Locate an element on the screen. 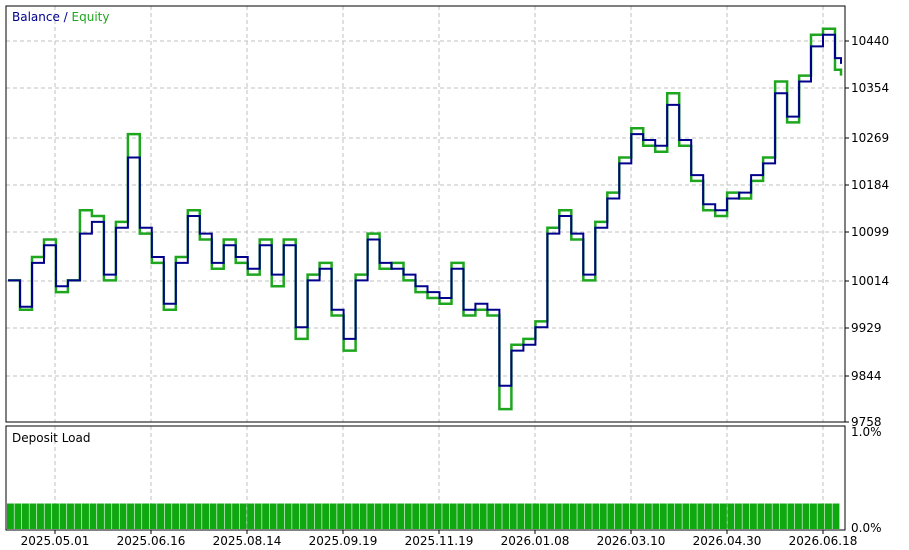 The height and width of the screenshot is (550, 909). load-tick-label: 0.0% is located at coordinates (866, 528).